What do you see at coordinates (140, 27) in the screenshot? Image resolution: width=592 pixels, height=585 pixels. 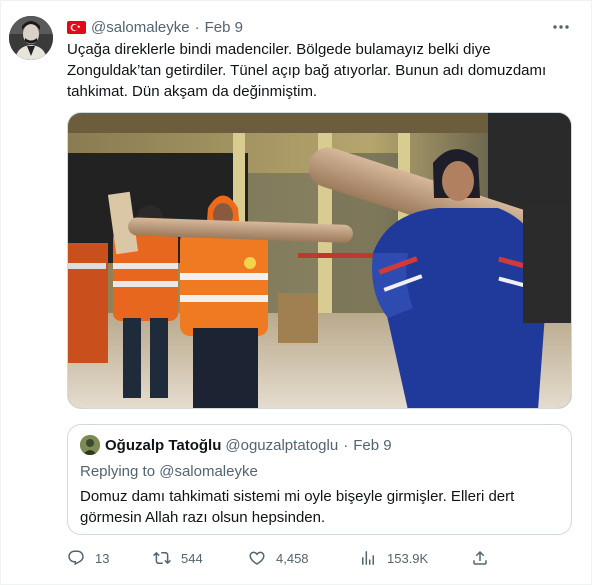 I see `author-handle: @salomaleyke` at bounding box center [140, 27].